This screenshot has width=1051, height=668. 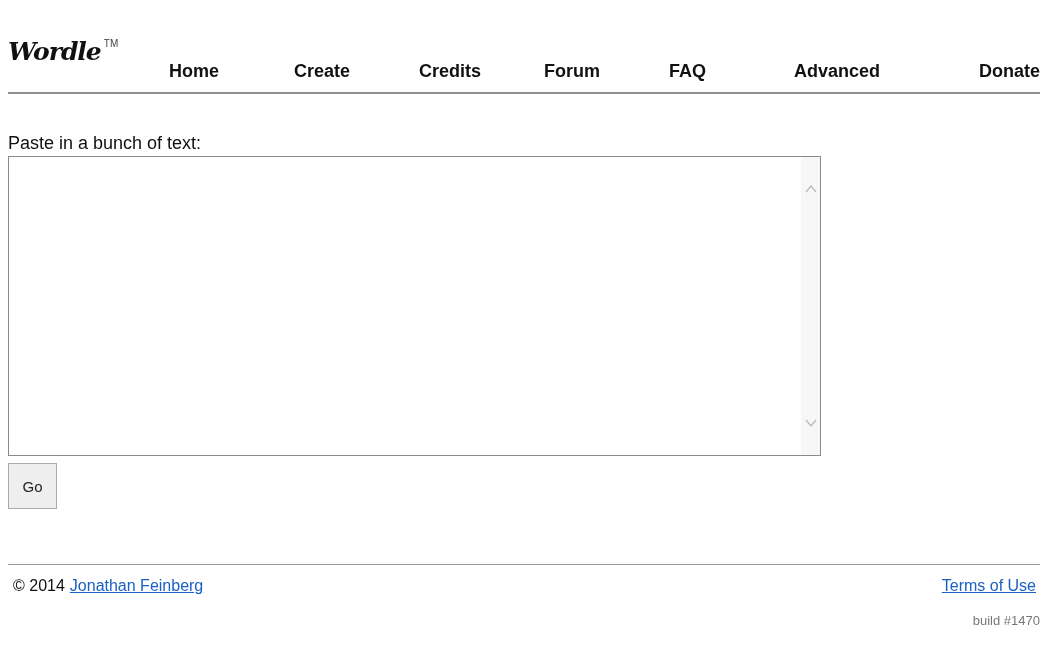 I want to click on author-link: Jonathan Feinberg, so click(x=136, y=586).